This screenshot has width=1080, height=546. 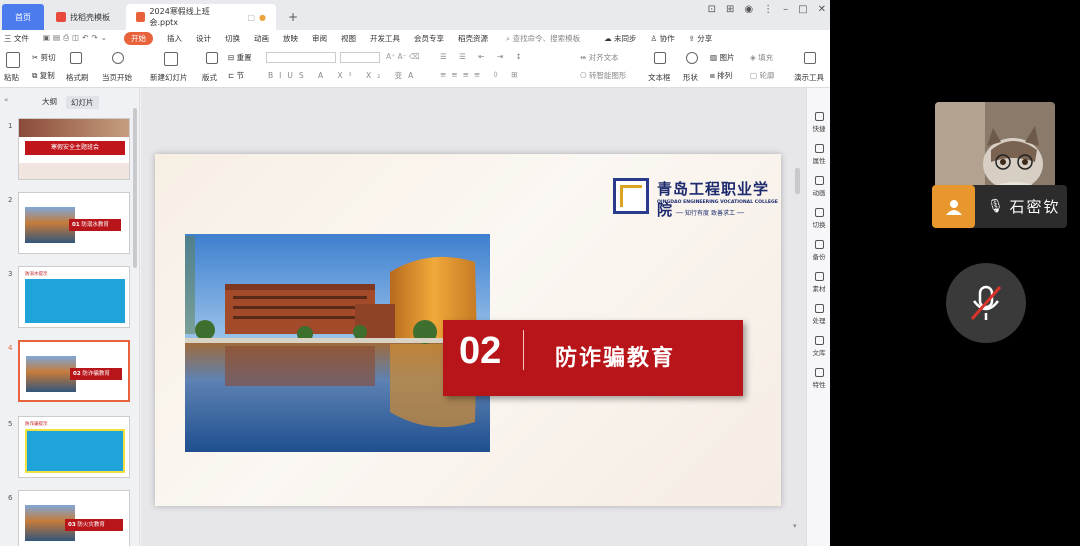 What do you see at coordinates (135, 188) in the screenshot?
I see `thumbnail-scrollbar` at bounding box center [135, 188].